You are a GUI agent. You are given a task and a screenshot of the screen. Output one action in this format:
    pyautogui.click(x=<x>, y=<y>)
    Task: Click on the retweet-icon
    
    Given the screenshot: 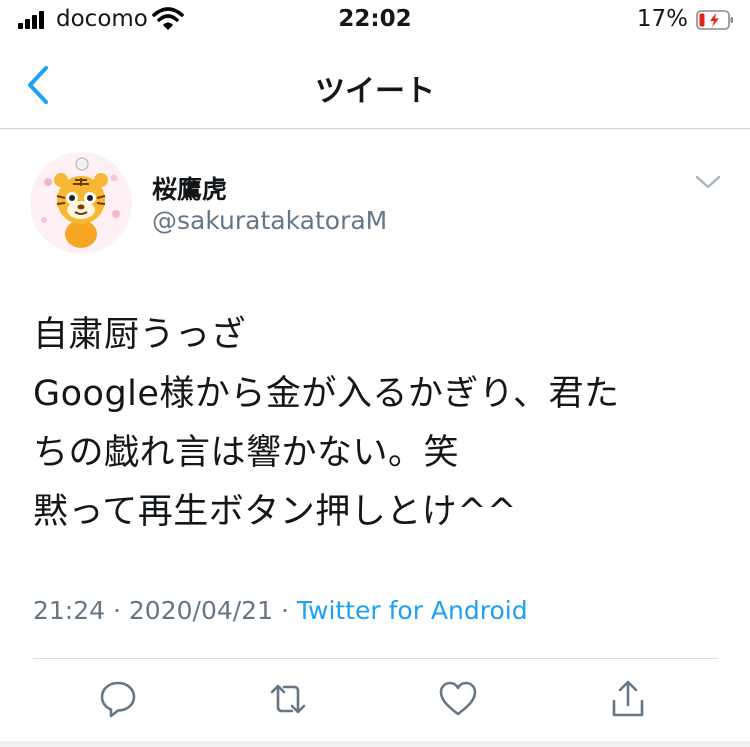 What is the action you would take?
    pyautogui.click(x=288, y=699)
    